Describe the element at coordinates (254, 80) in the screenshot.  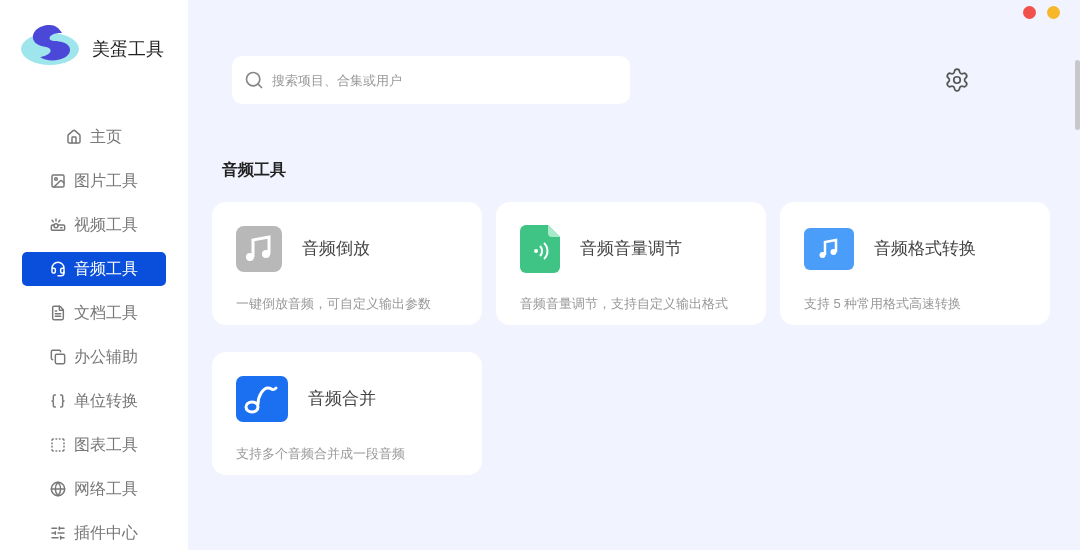
I see `search-icon` at that location.